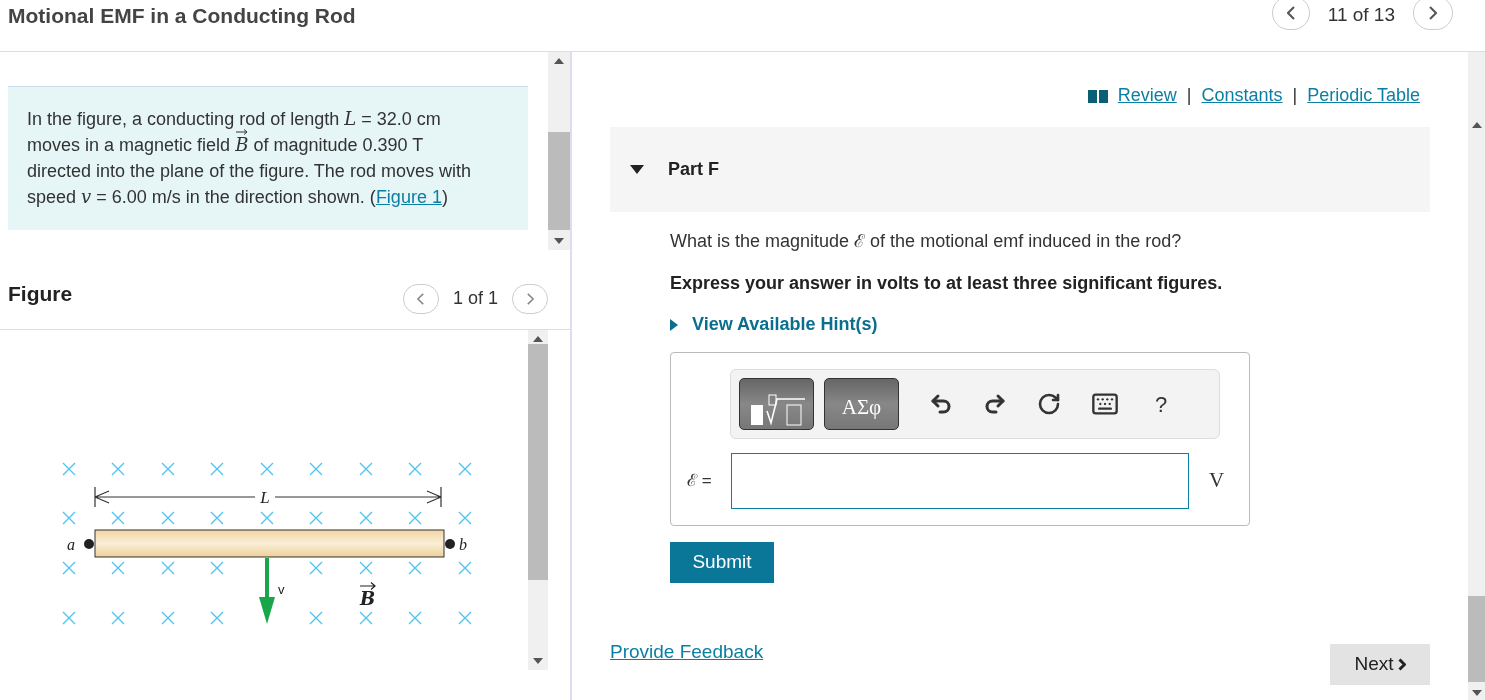  What do you see at coordinates (475, 298) in the screenshot?
I see `figure-counter: 1 of 1` at bounding box center [475, 298].